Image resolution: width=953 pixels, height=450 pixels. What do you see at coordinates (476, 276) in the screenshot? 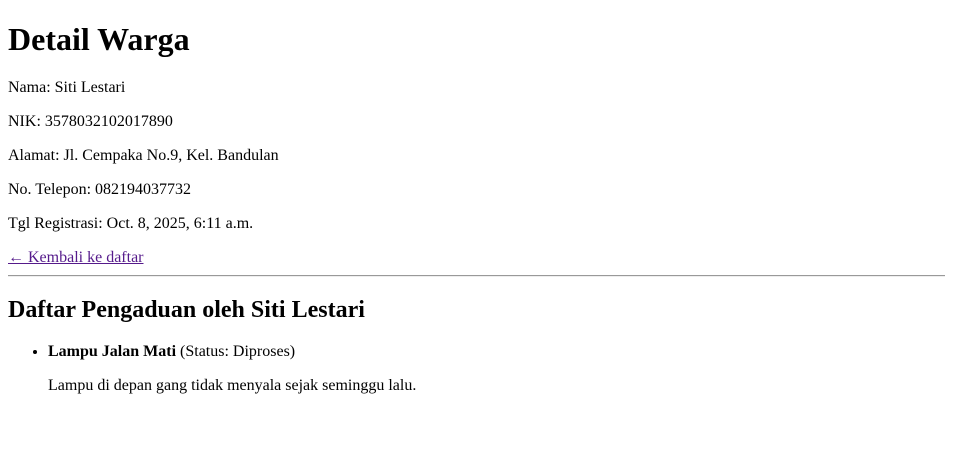
I see `divider` at bounding box center [476, 276].